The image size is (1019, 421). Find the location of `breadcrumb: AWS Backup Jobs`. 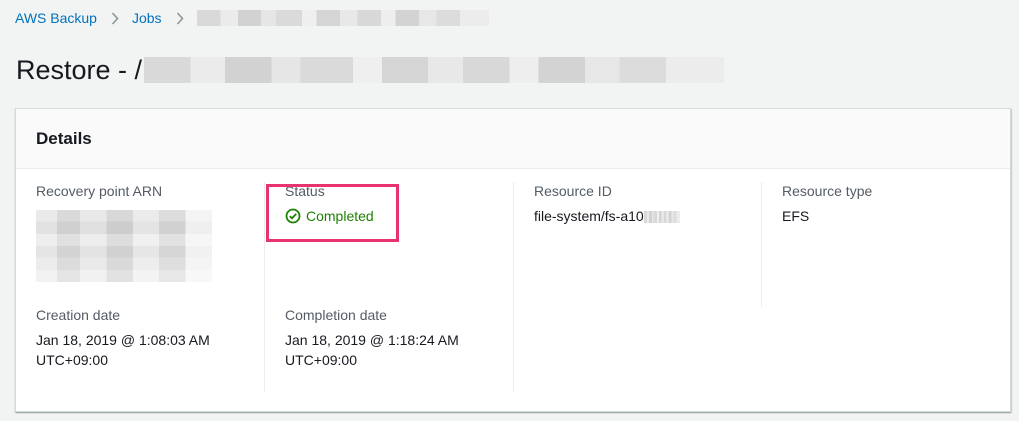

breadcrumb: AWS Backup Jobs is located at coordinates (252, 18).